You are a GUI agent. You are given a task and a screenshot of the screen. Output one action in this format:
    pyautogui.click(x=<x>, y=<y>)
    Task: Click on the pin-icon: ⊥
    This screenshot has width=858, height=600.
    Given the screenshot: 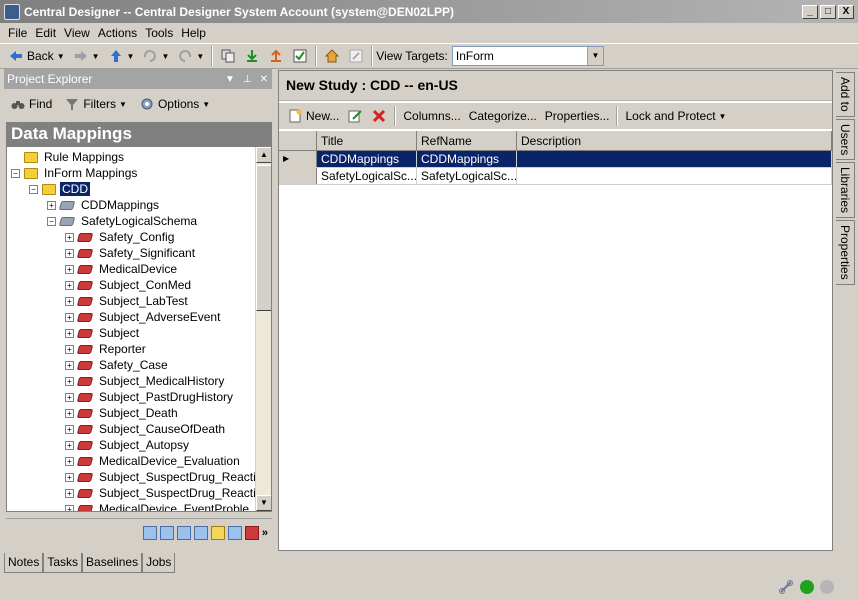 What is the action you would take?
    pyautogui.click(x=247, y=79)
    